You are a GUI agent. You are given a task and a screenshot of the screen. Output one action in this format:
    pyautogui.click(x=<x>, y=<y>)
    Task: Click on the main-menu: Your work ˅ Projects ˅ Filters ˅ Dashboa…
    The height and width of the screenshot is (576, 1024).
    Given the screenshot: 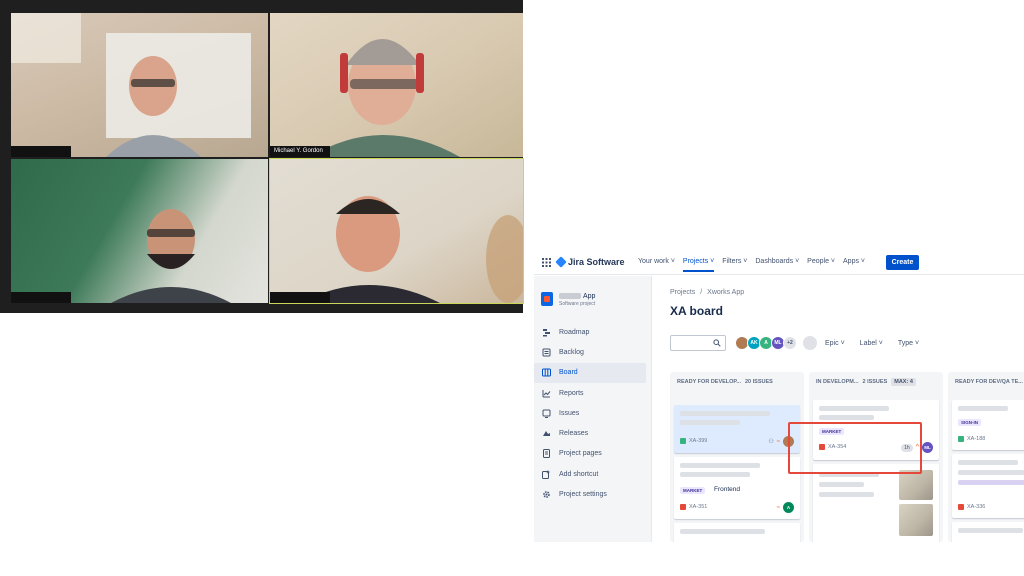 What is the action you would take?
    pyautogui.click(x=751, y=265)
    